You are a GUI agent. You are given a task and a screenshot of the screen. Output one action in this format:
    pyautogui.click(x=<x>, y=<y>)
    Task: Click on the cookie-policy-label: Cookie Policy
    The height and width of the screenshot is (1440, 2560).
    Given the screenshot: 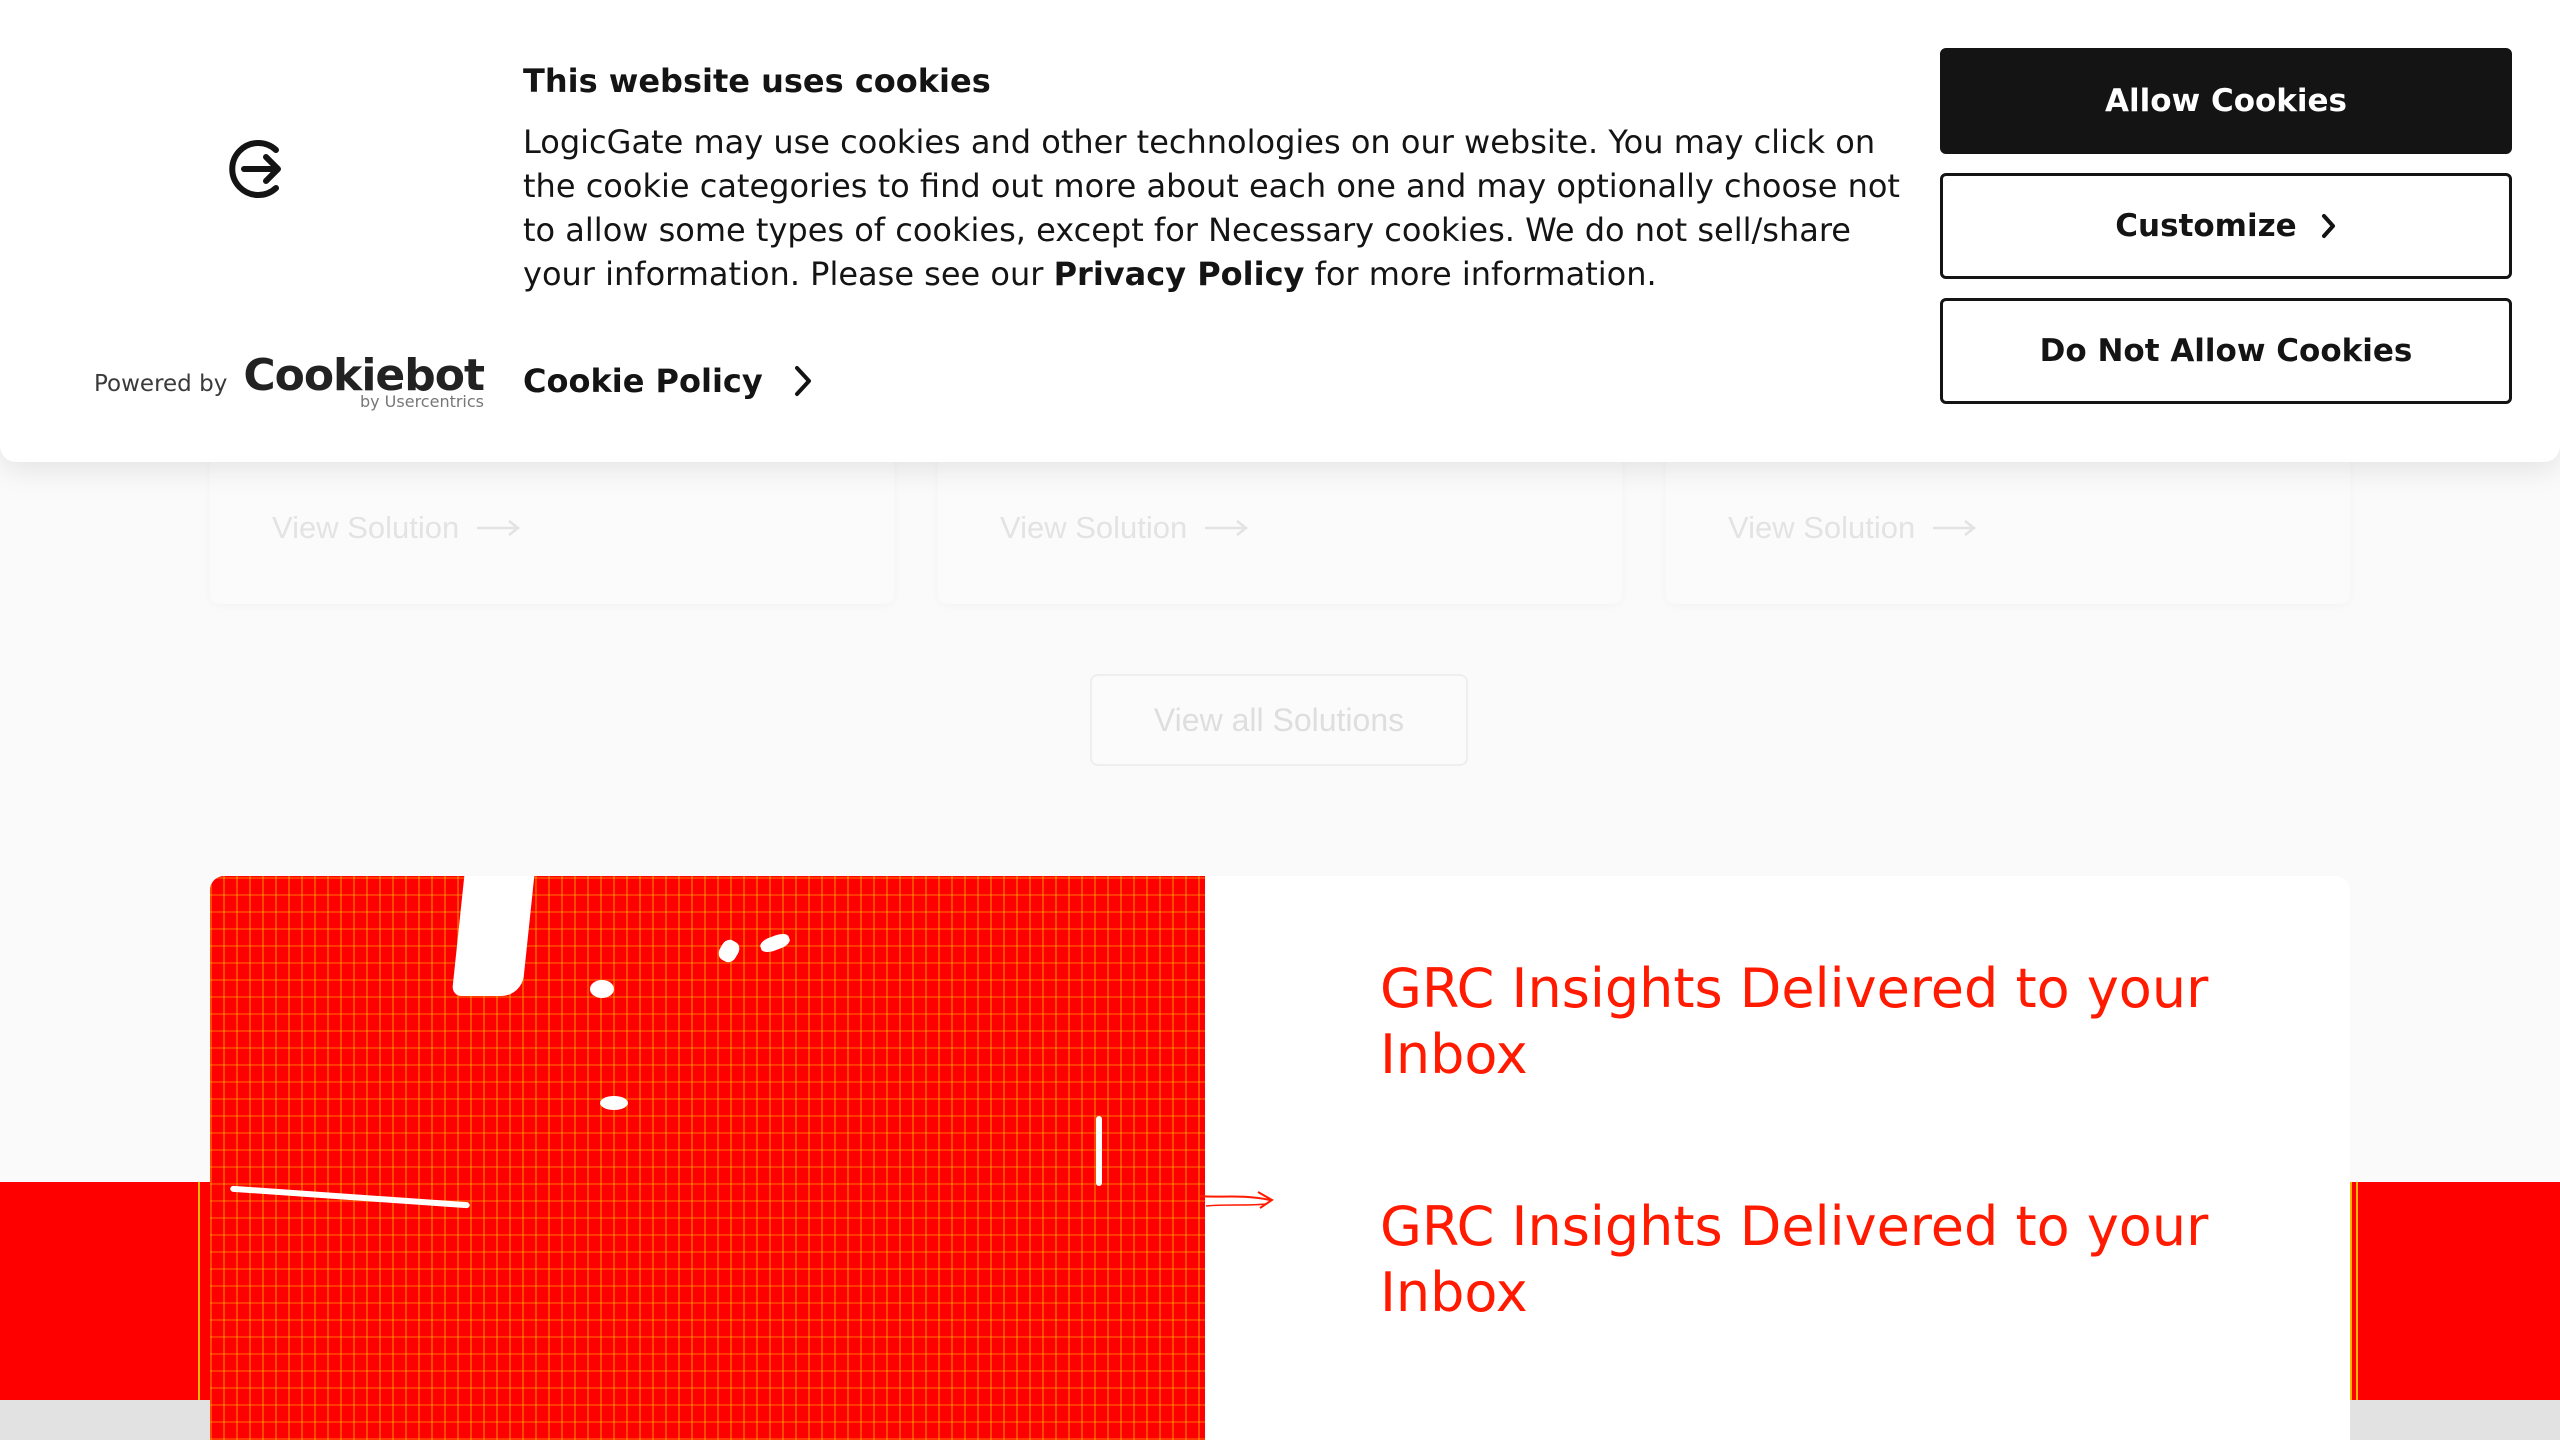 What is the action you would take?
    pyautogui.click(x=643, y=381)
    